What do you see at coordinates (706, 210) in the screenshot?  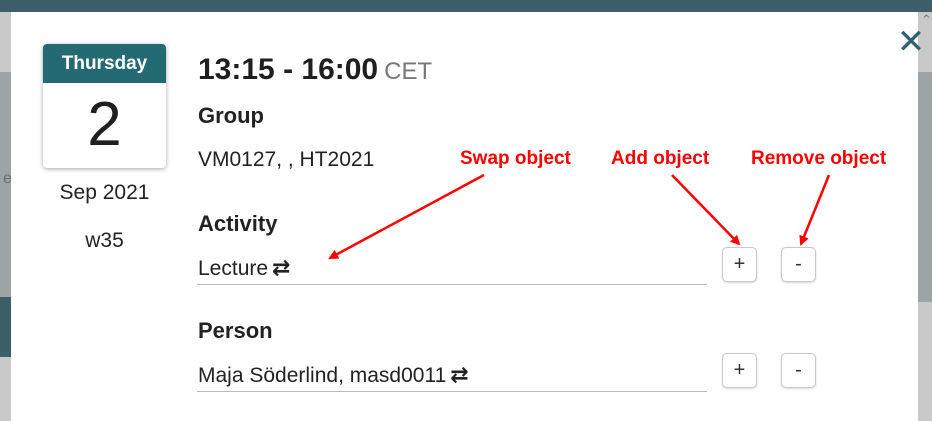 I see `add-annotation-arrow` at bounding box center [706, 210].